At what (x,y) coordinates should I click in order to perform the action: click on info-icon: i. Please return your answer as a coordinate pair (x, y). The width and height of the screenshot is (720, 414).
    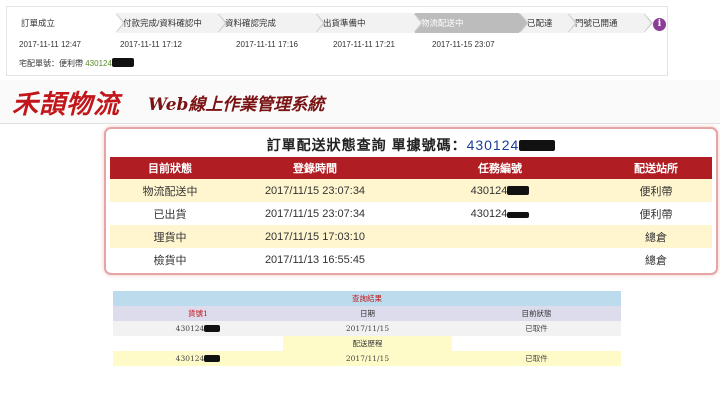
    Looking at the image, I should click on (659, 24).